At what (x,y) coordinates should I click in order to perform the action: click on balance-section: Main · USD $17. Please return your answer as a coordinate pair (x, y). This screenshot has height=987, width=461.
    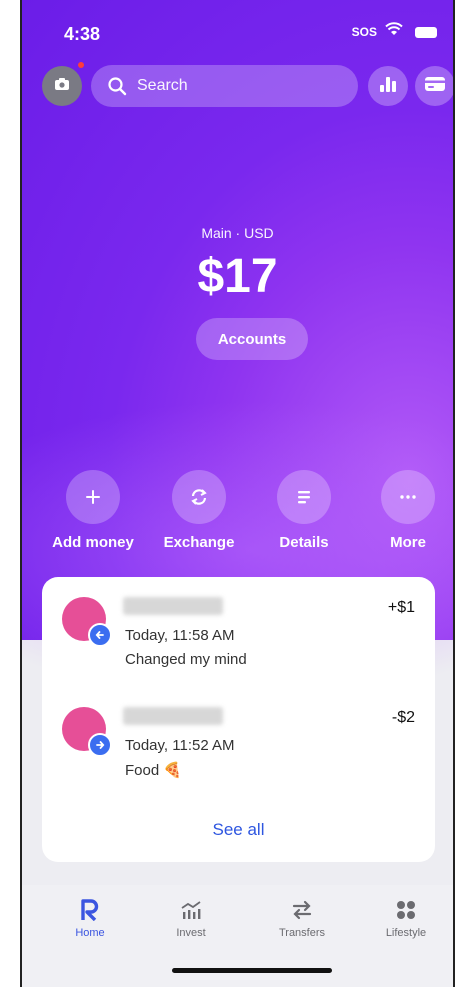
    Looking at the image, I should click on (237, 264).